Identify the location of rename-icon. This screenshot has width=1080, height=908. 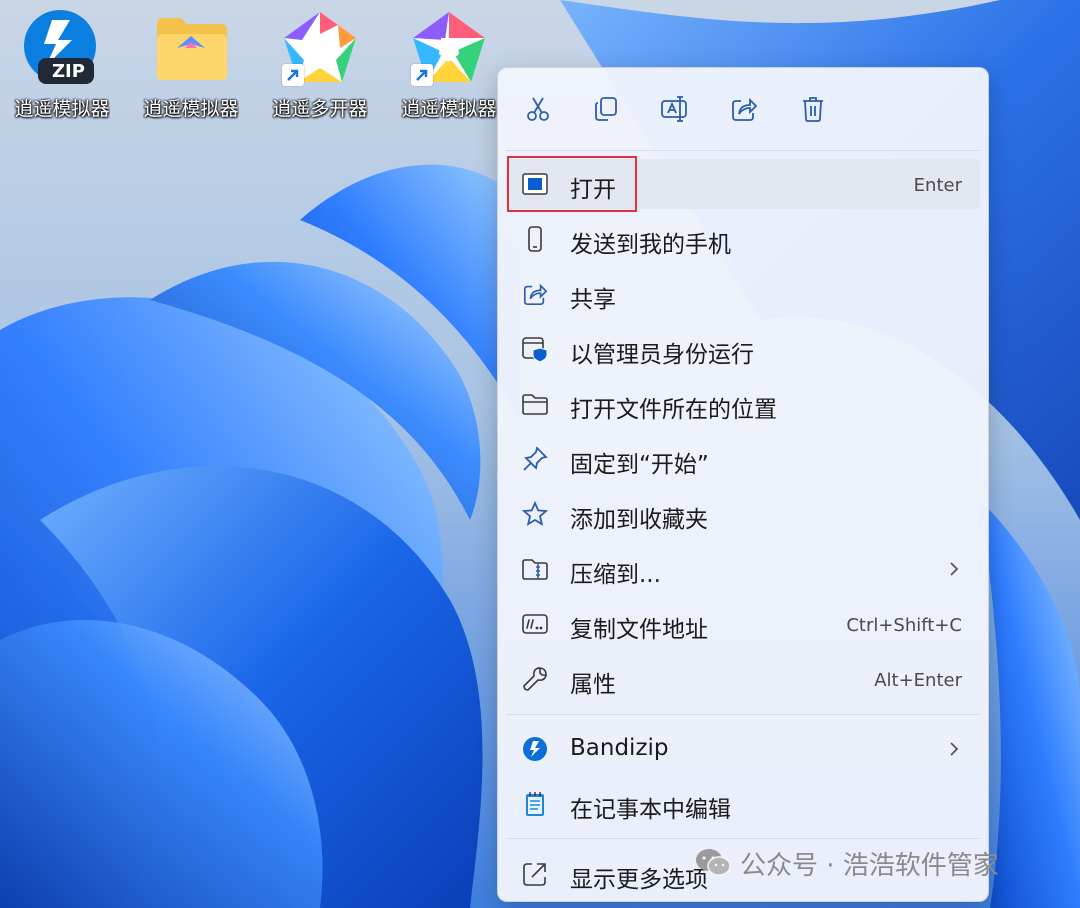
(674, 109).